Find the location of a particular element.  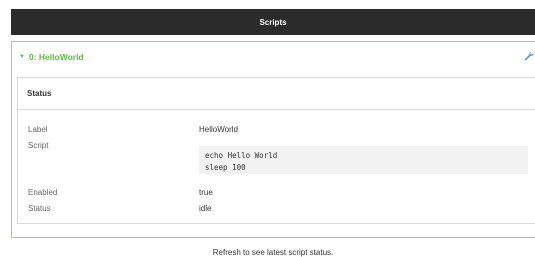

enabled-field-label: Enabled is located at coordinates (43, 192).